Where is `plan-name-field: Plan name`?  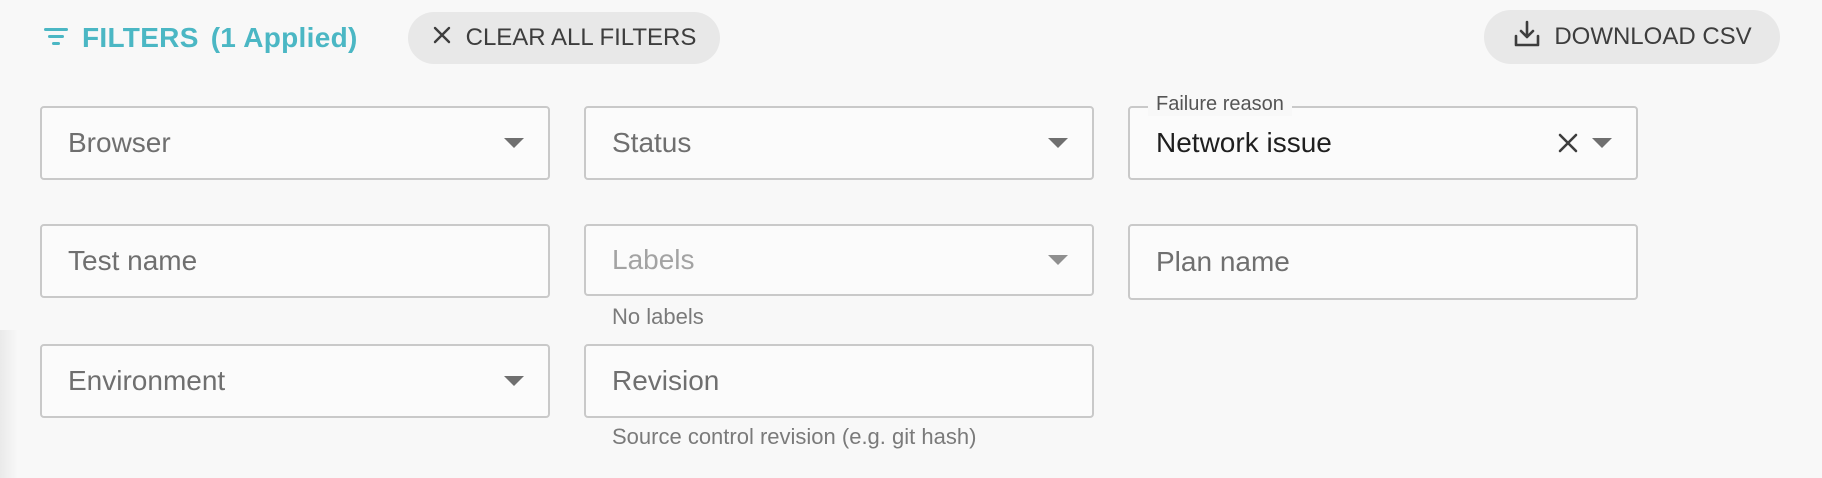
plan-name-field: Plan name is located at coordinates (1383, 262).